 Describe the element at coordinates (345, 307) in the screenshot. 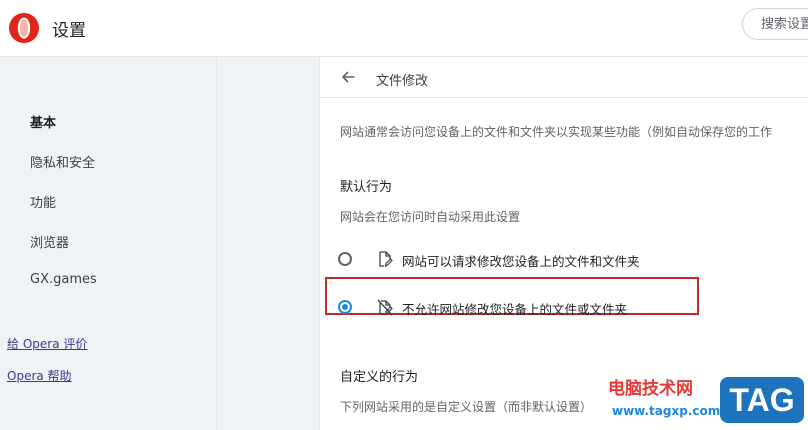

I see `radio-block-file-edit` at that location.